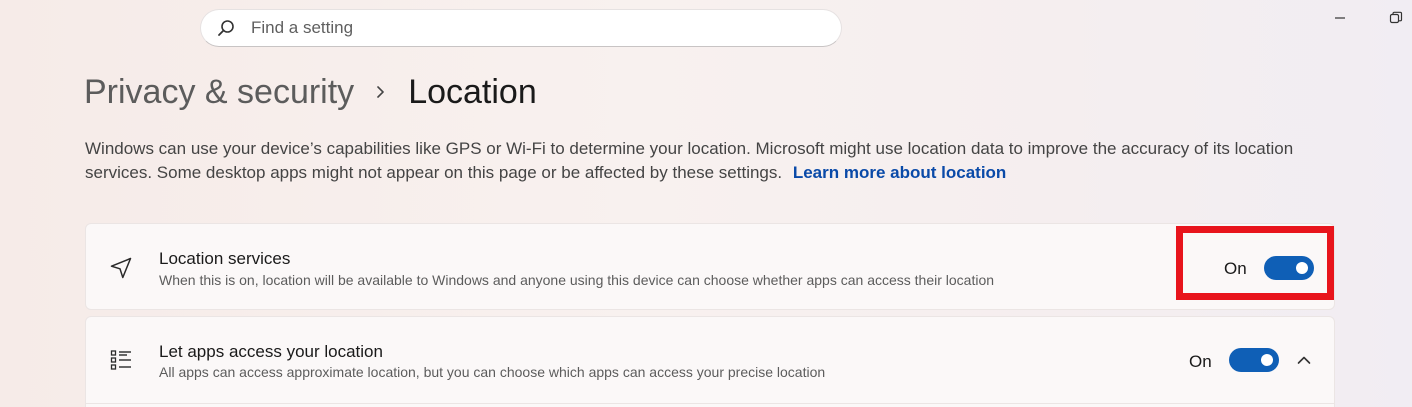 The image size is (1412, 407). Describe the element at coordinates (1289, 268) in the screenshot. I see `location-services-toggle` at that location.